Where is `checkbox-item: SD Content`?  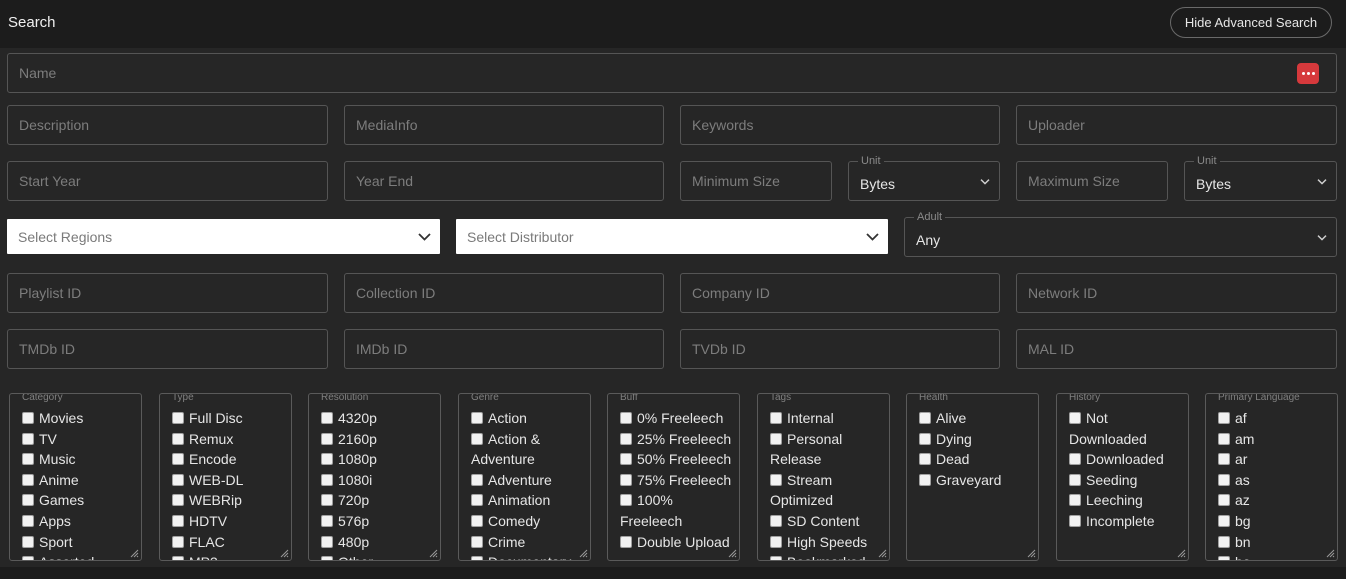 checkbox-item: SD Content is located at coordinates (826, 521).